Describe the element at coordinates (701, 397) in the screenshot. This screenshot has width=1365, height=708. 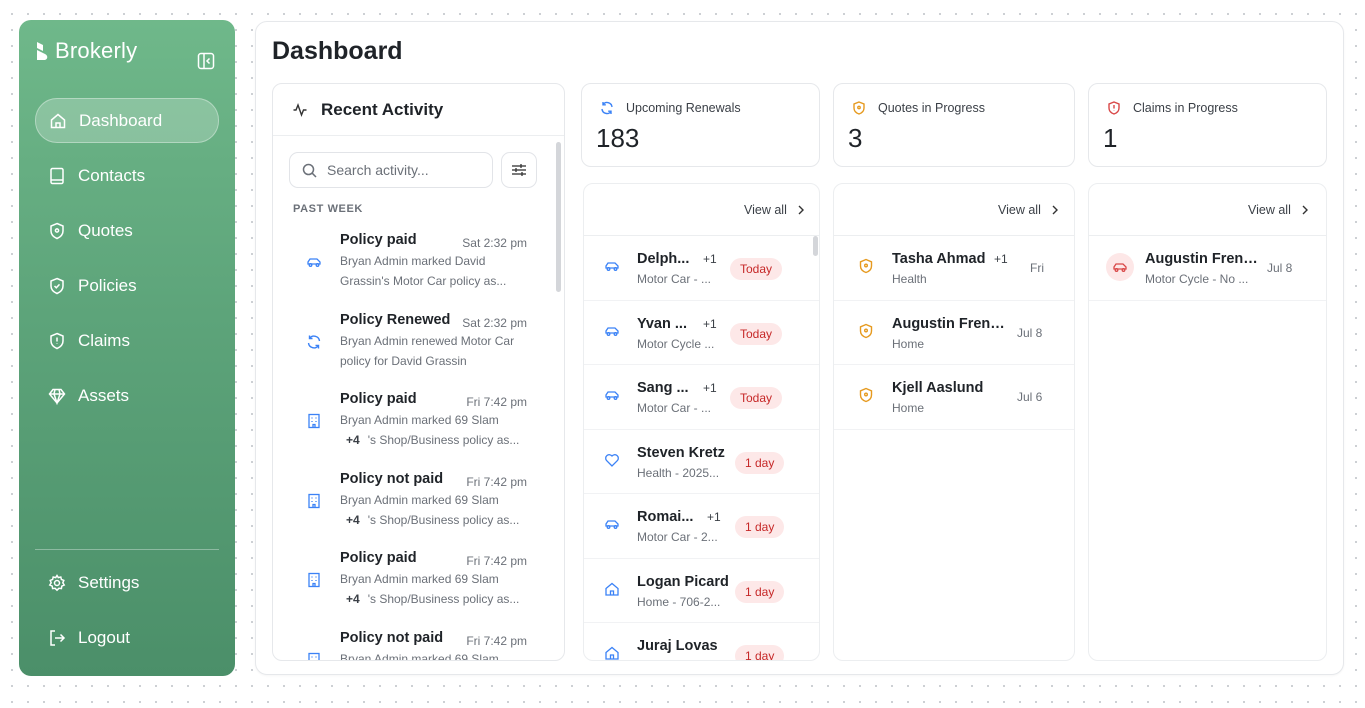
I see `renewal-row: Sang ... +1 Motor Car - ... Today` at that location.